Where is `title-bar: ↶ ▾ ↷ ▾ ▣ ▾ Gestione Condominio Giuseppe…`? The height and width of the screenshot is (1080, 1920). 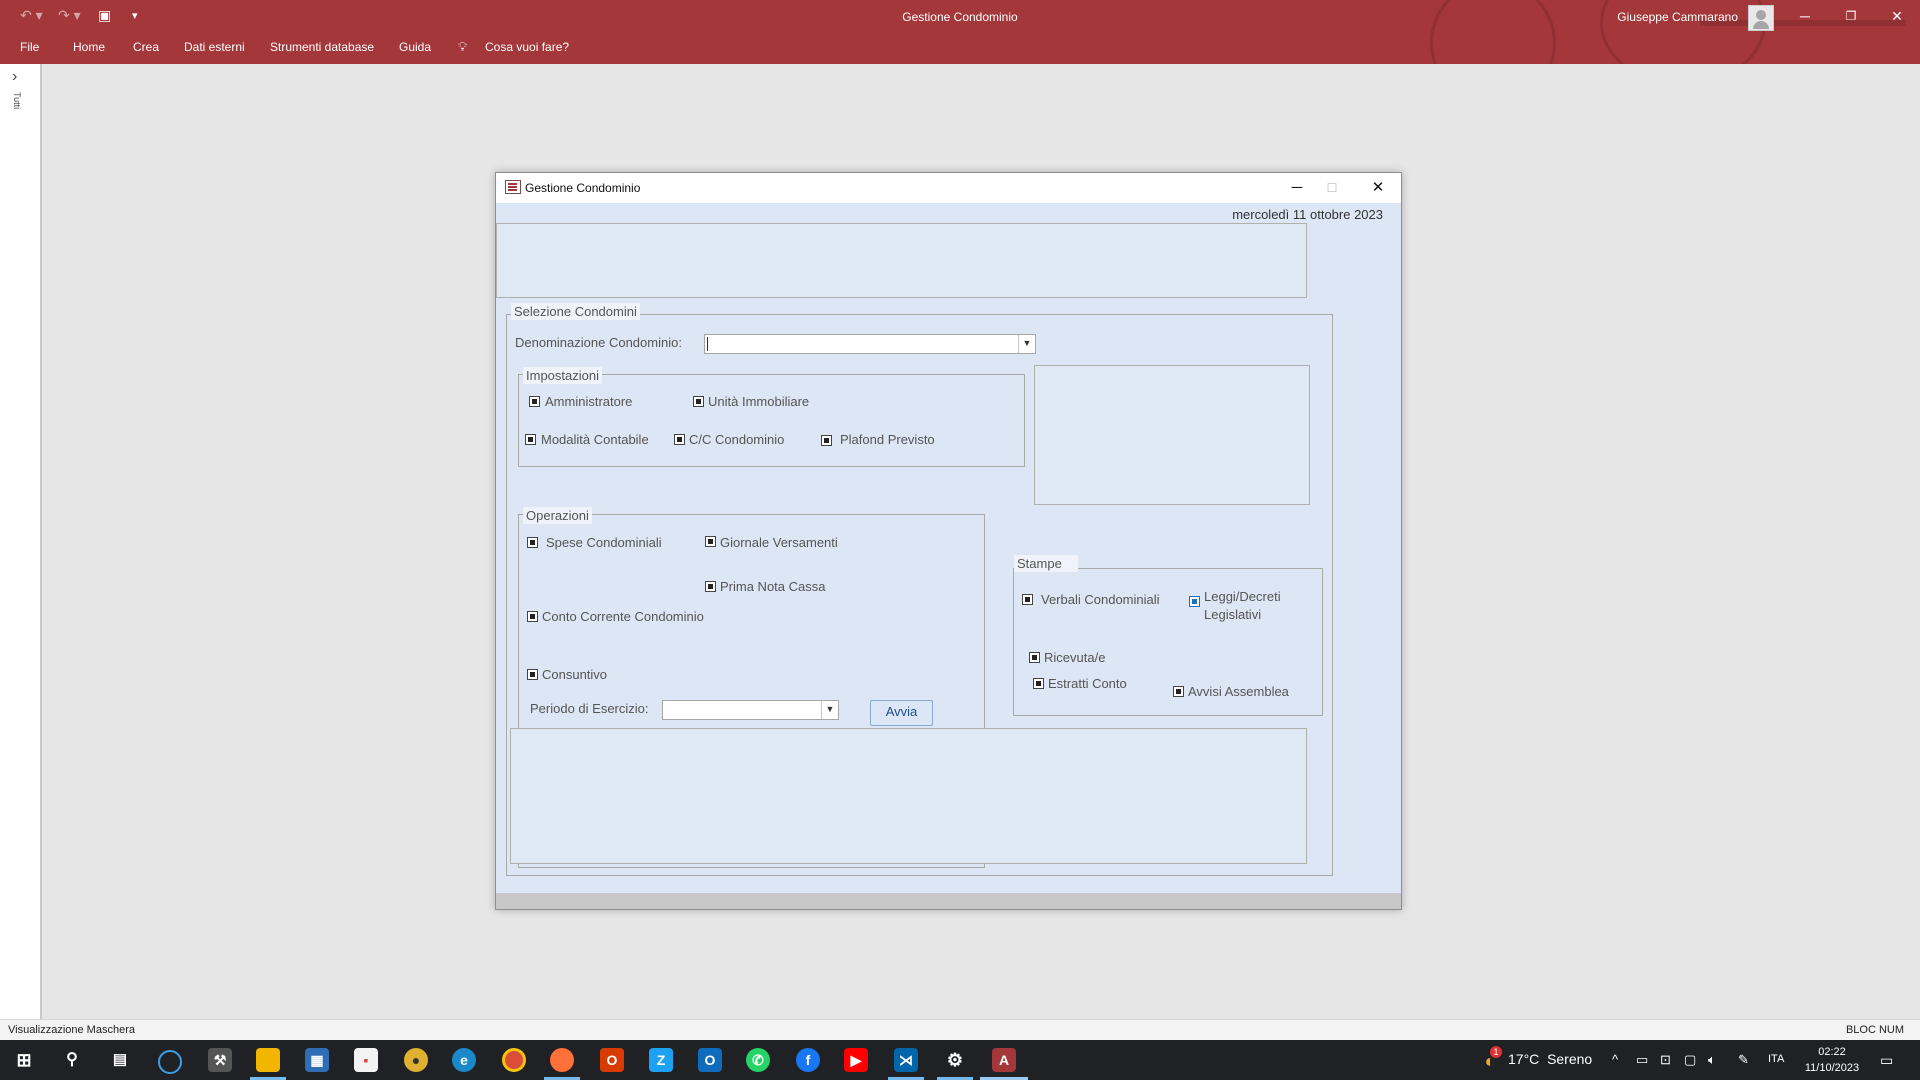
title-bar: ↶ ▾ ↷ ▾ ▣ ▾ Gestione Condominio Giuseppe… is located at coordinates (960, 32).